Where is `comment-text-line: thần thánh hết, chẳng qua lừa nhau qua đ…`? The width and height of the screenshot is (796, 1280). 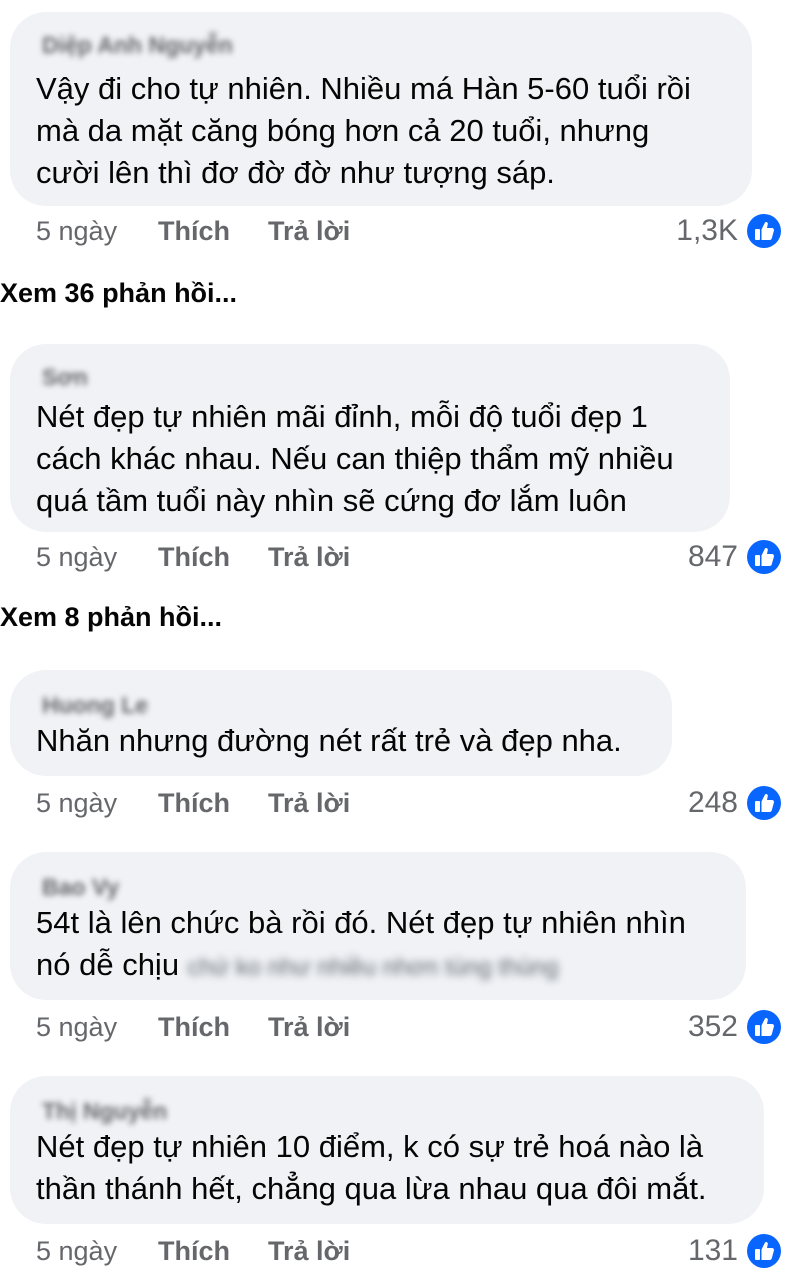 comment-text-line: thần thánh hết, chẳng qua lừa nhau qua đ… is located at coordinates (371, 1188).